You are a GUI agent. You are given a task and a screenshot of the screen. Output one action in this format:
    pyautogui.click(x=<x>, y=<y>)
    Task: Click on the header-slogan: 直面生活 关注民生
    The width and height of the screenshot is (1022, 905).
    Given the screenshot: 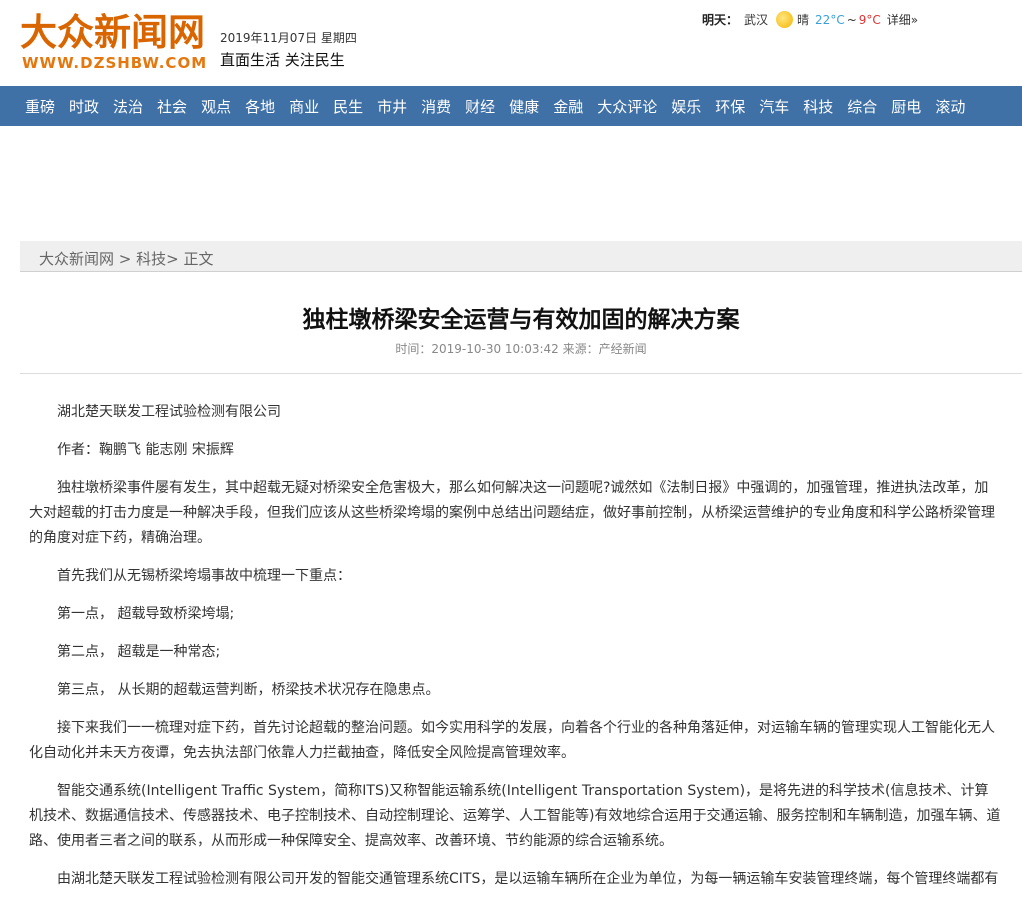 What is the action you would take?
    pyautogui.click(x=282, y=60)
    